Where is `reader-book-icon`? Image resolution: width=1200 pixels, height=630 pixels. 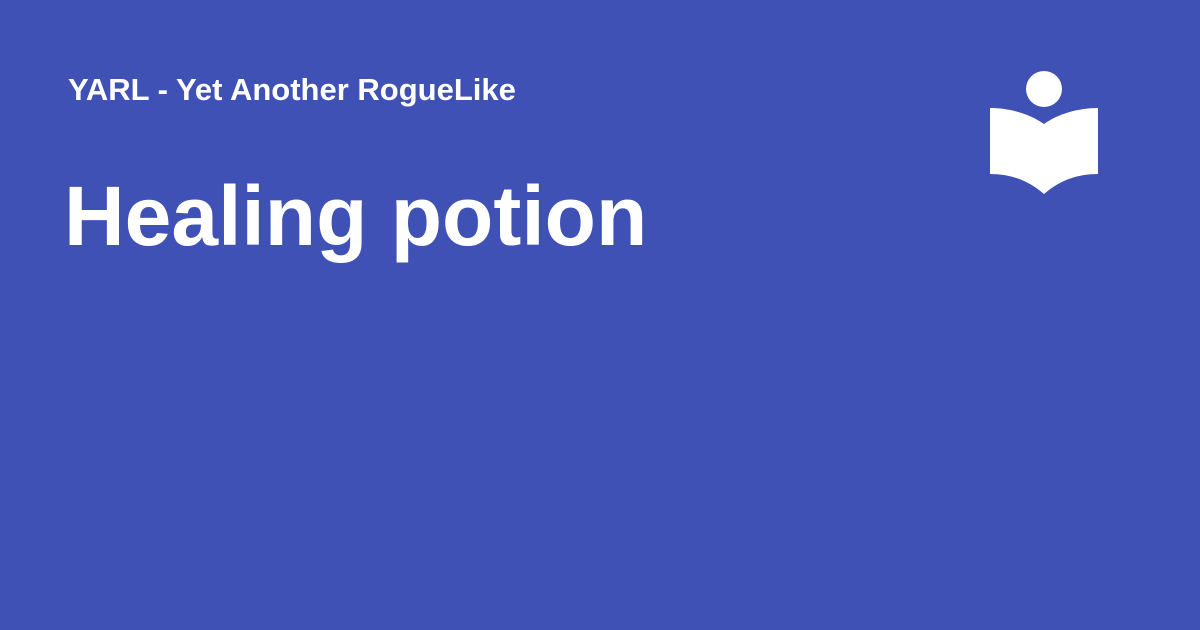
reader-book-icon is located at coordinates (1044, 133).